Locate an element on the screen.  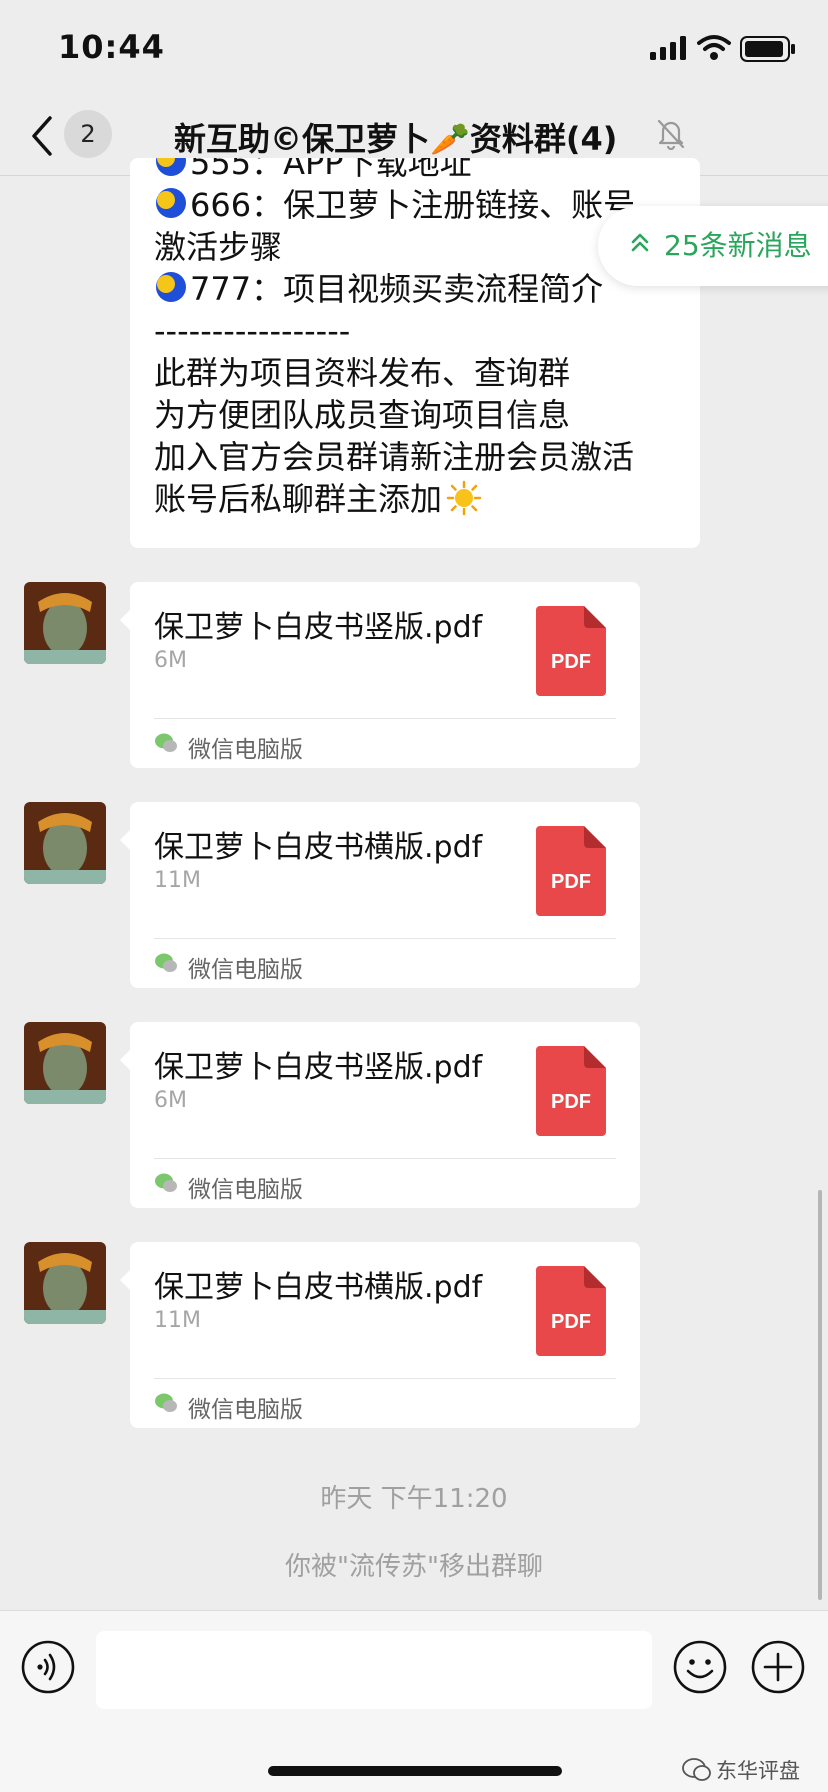
watermark: 东华评盘 is located at coordinates (741, 1770).